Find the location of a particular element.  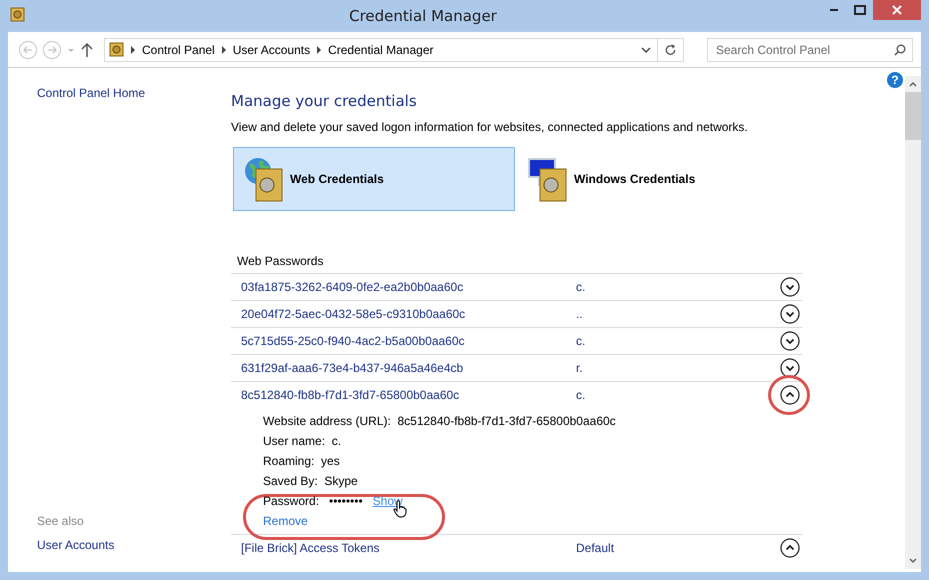

refresh-icon is located at coordinates (670, 49).